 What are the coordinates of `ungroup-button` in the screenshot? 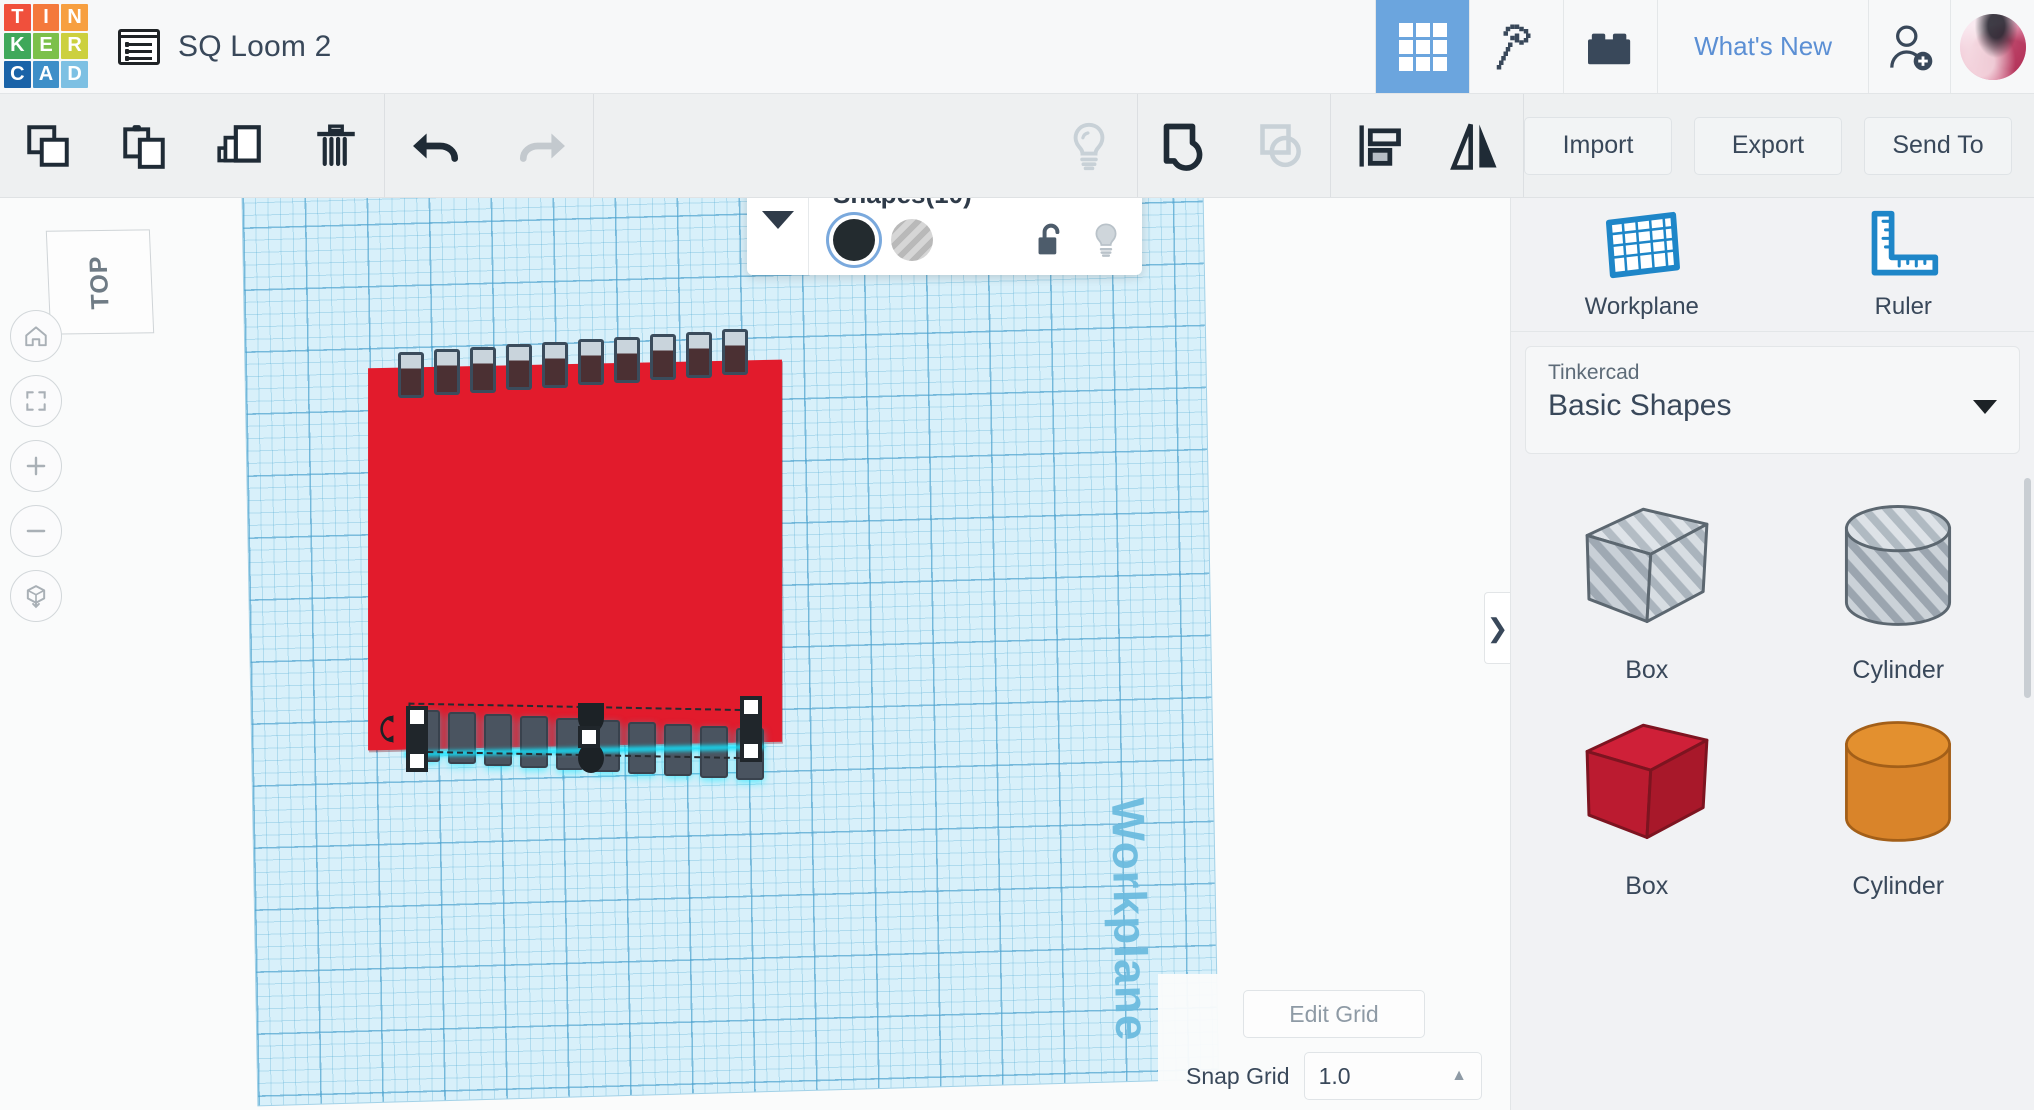 It's located at (1282, 145).